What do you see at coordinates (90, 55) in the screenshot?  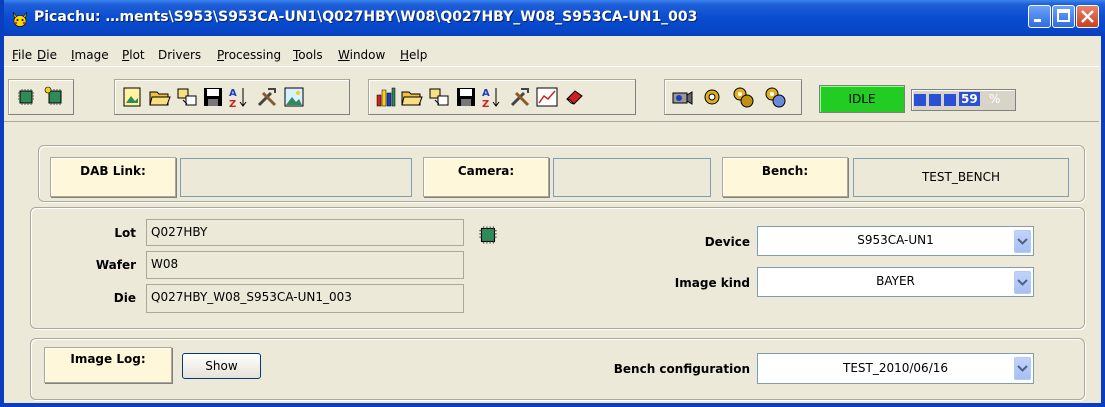 I see `menu-image: Image` at bounding box center [90, 55].